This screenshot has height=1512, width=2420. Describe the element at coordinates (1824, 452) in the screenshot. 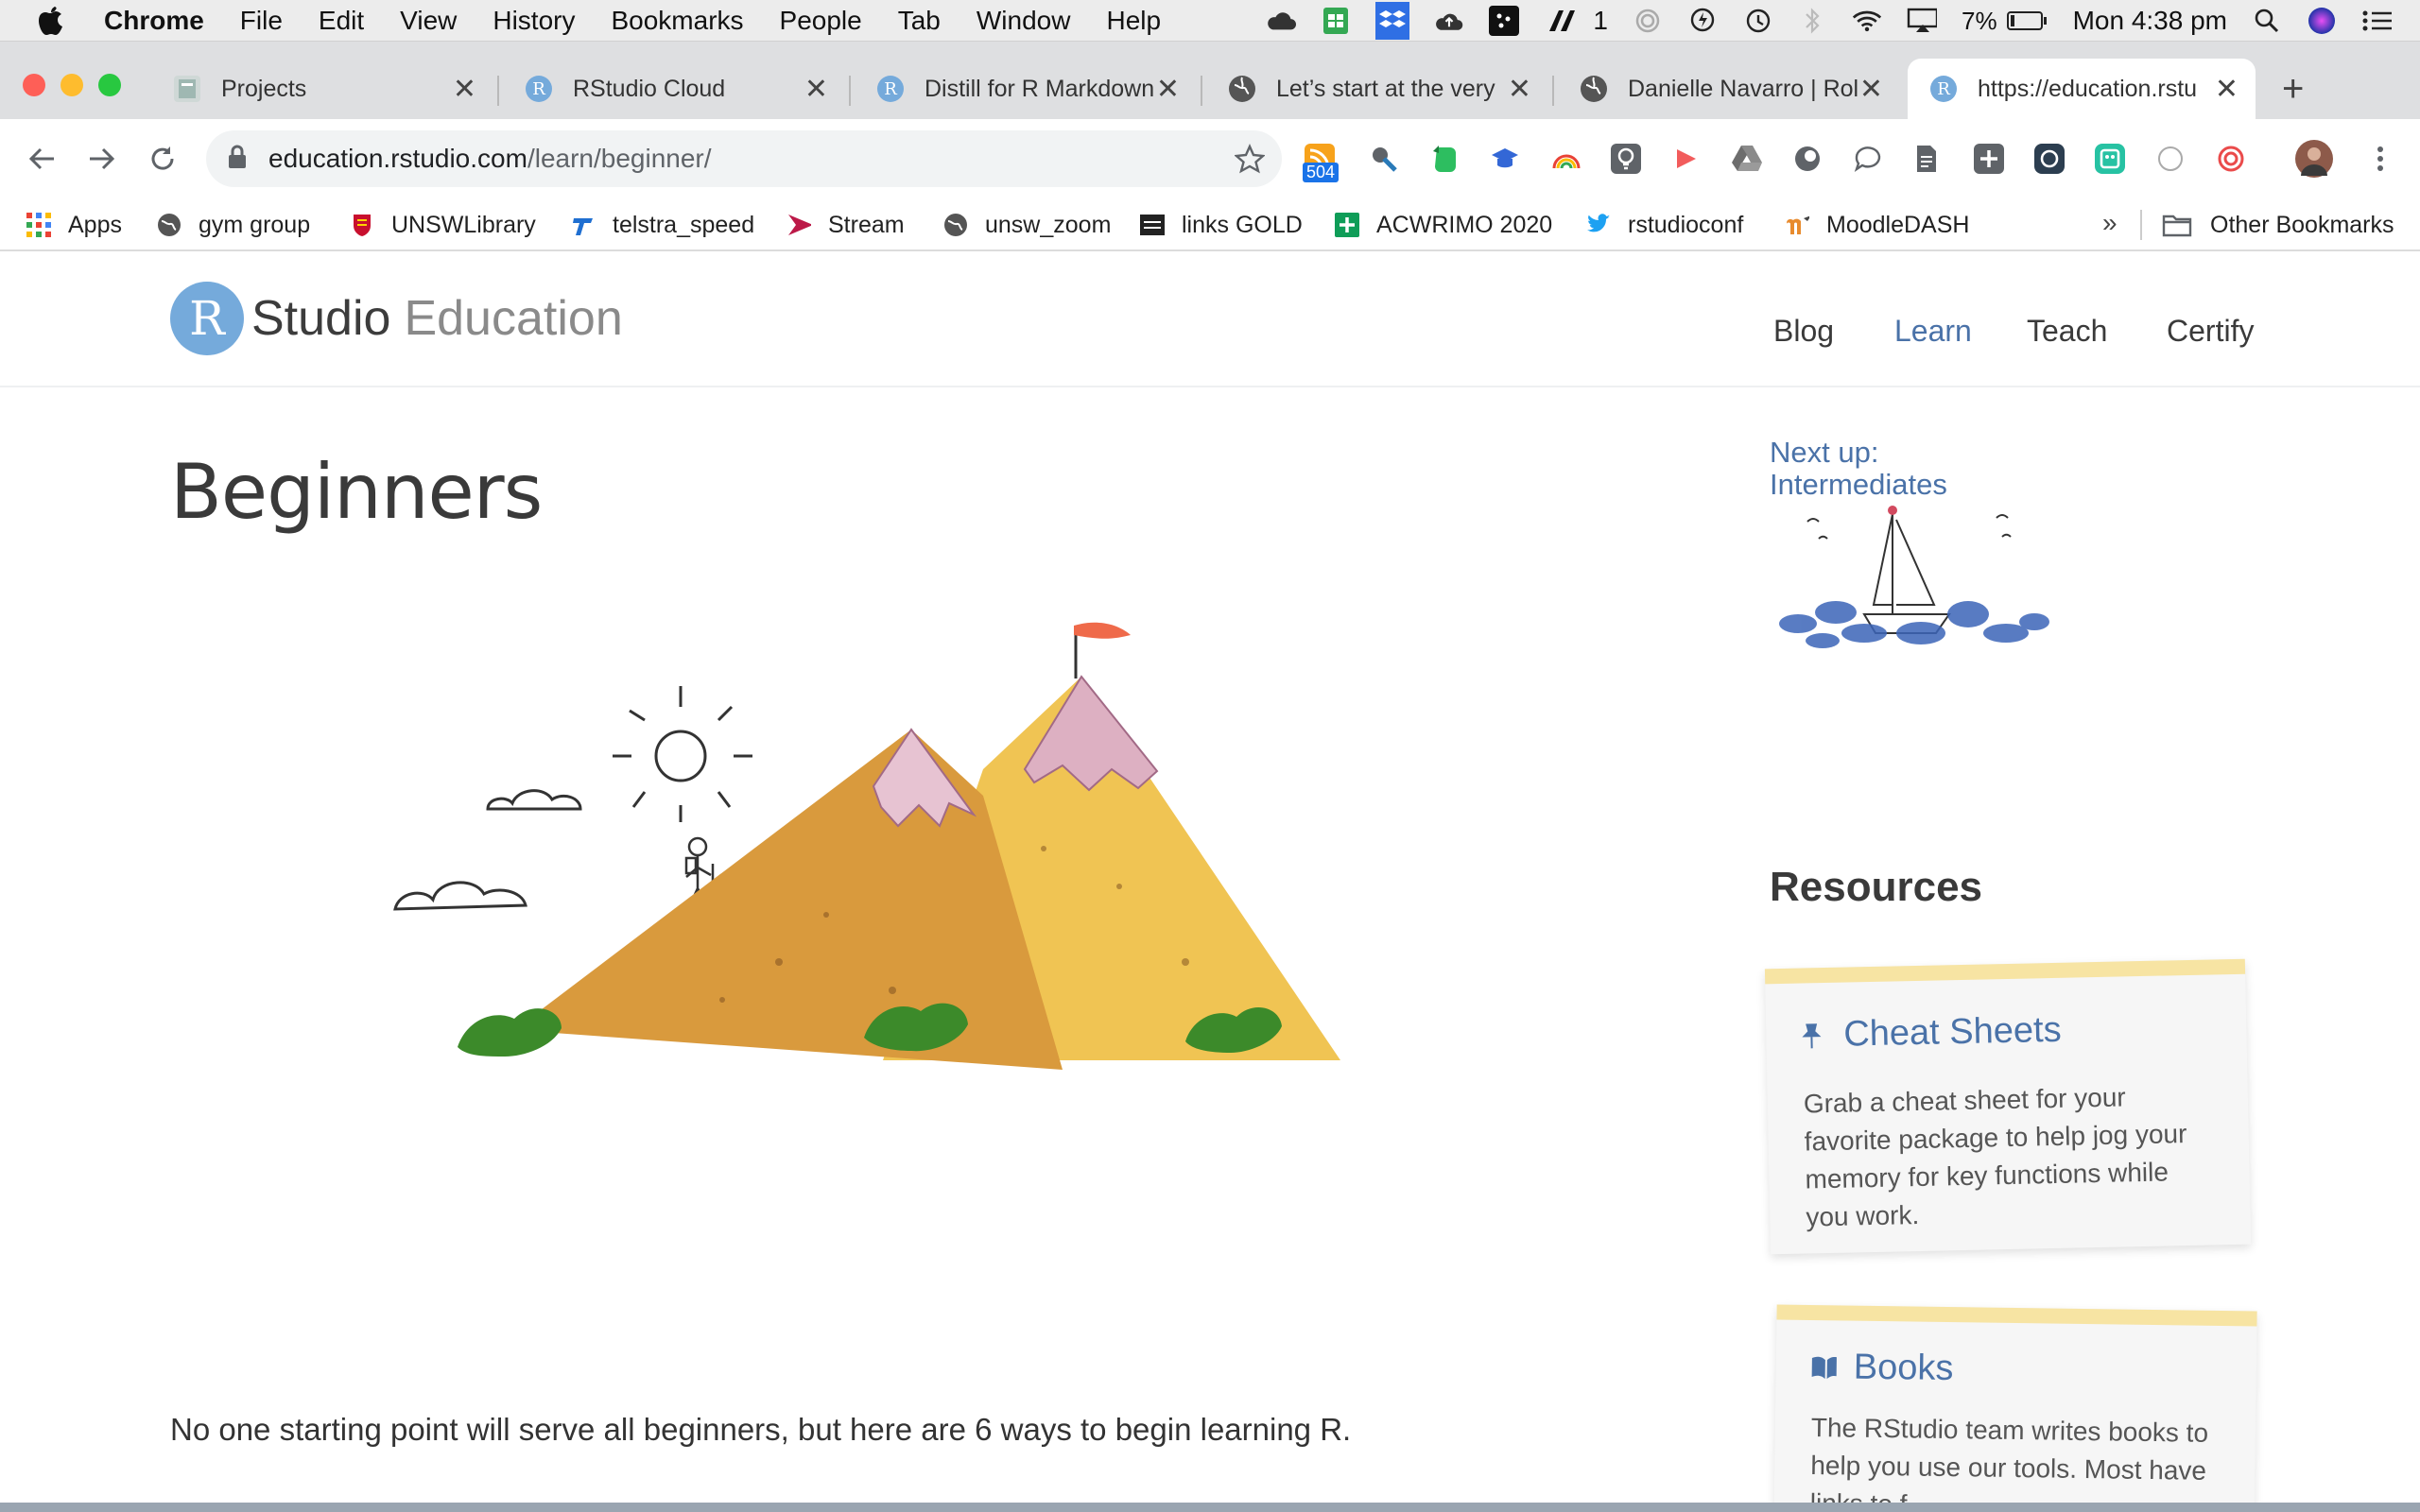

I see `next-up-label: Next up:` at that location.